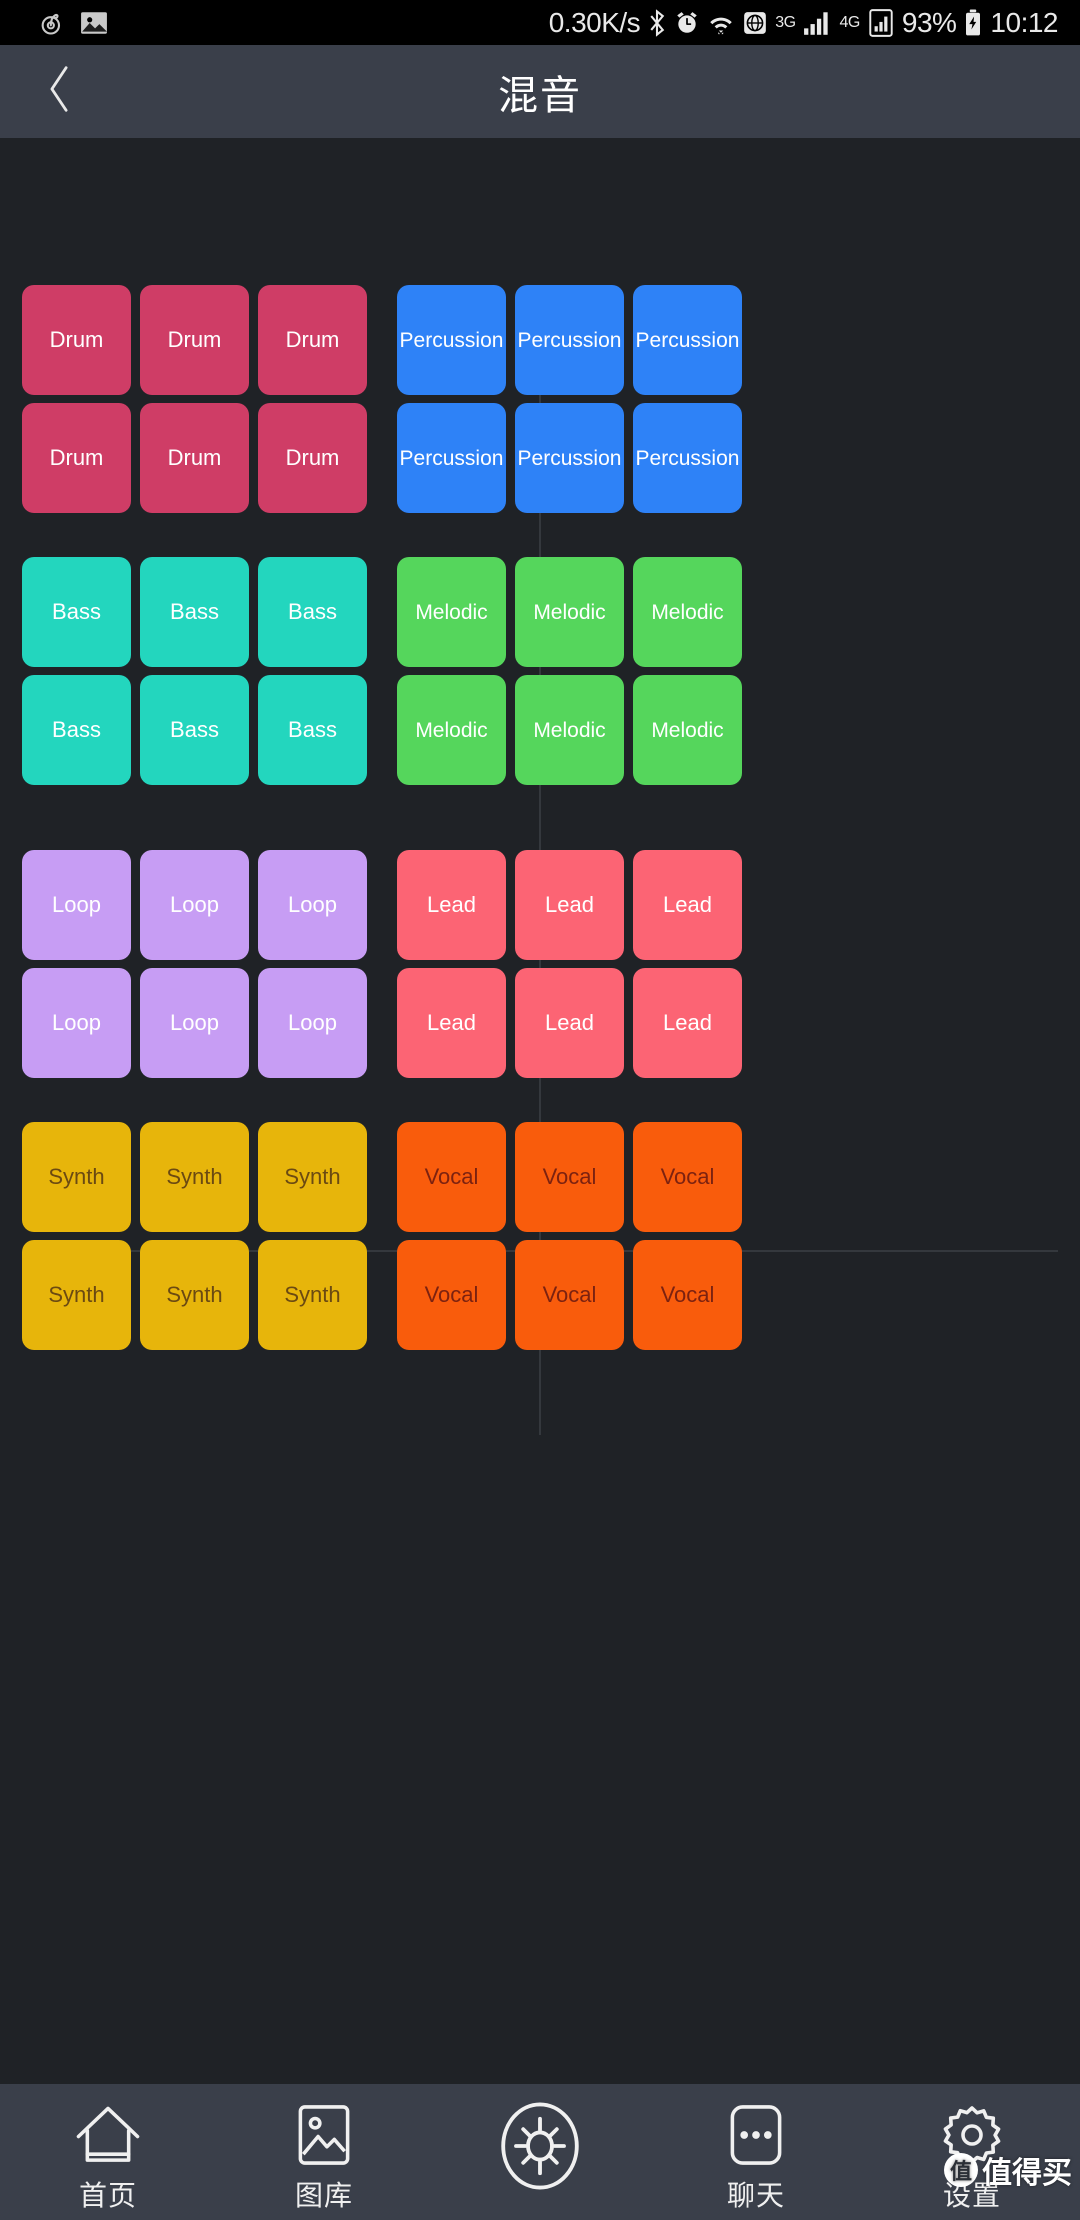  Describe the element at coordinates (569, 964) in the screenshot. I see `pad-group-lead: Lead Lead Lead Lead Lead Lead` at that location.